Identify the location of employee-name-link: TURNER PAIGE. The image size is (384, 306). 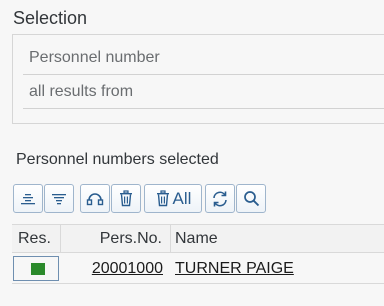
(277, 268).